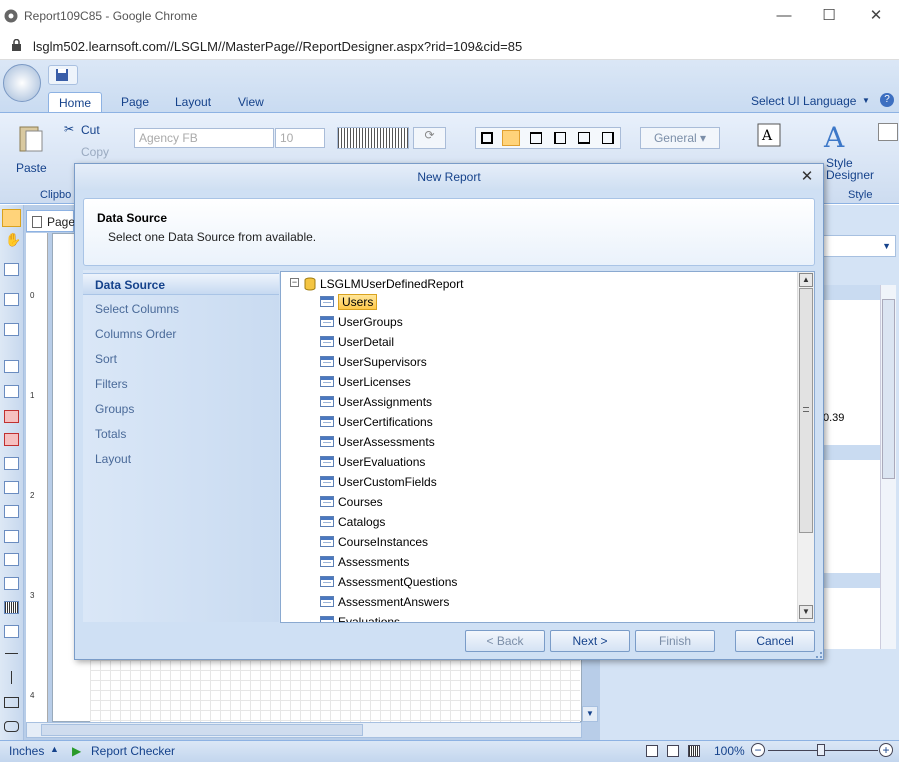 The image size is (899, 762). Describe the element at coordinates (11, 653) in the screenshot. I see `line-tool-icon` at that location.